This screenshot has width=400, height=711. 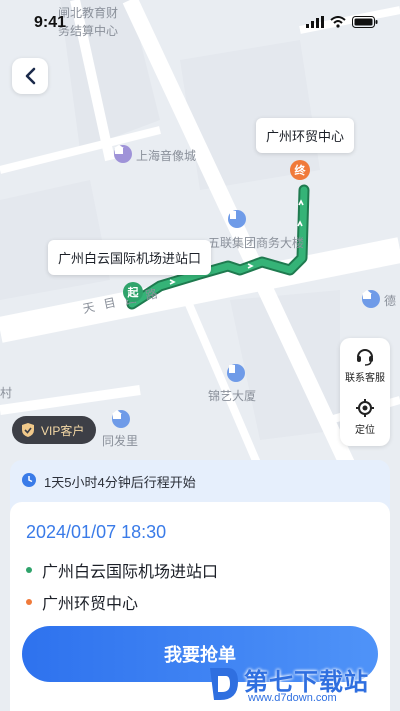 I want to click on pickup-row: 广州白云国际机场进站口, so click(x=122, y=570).